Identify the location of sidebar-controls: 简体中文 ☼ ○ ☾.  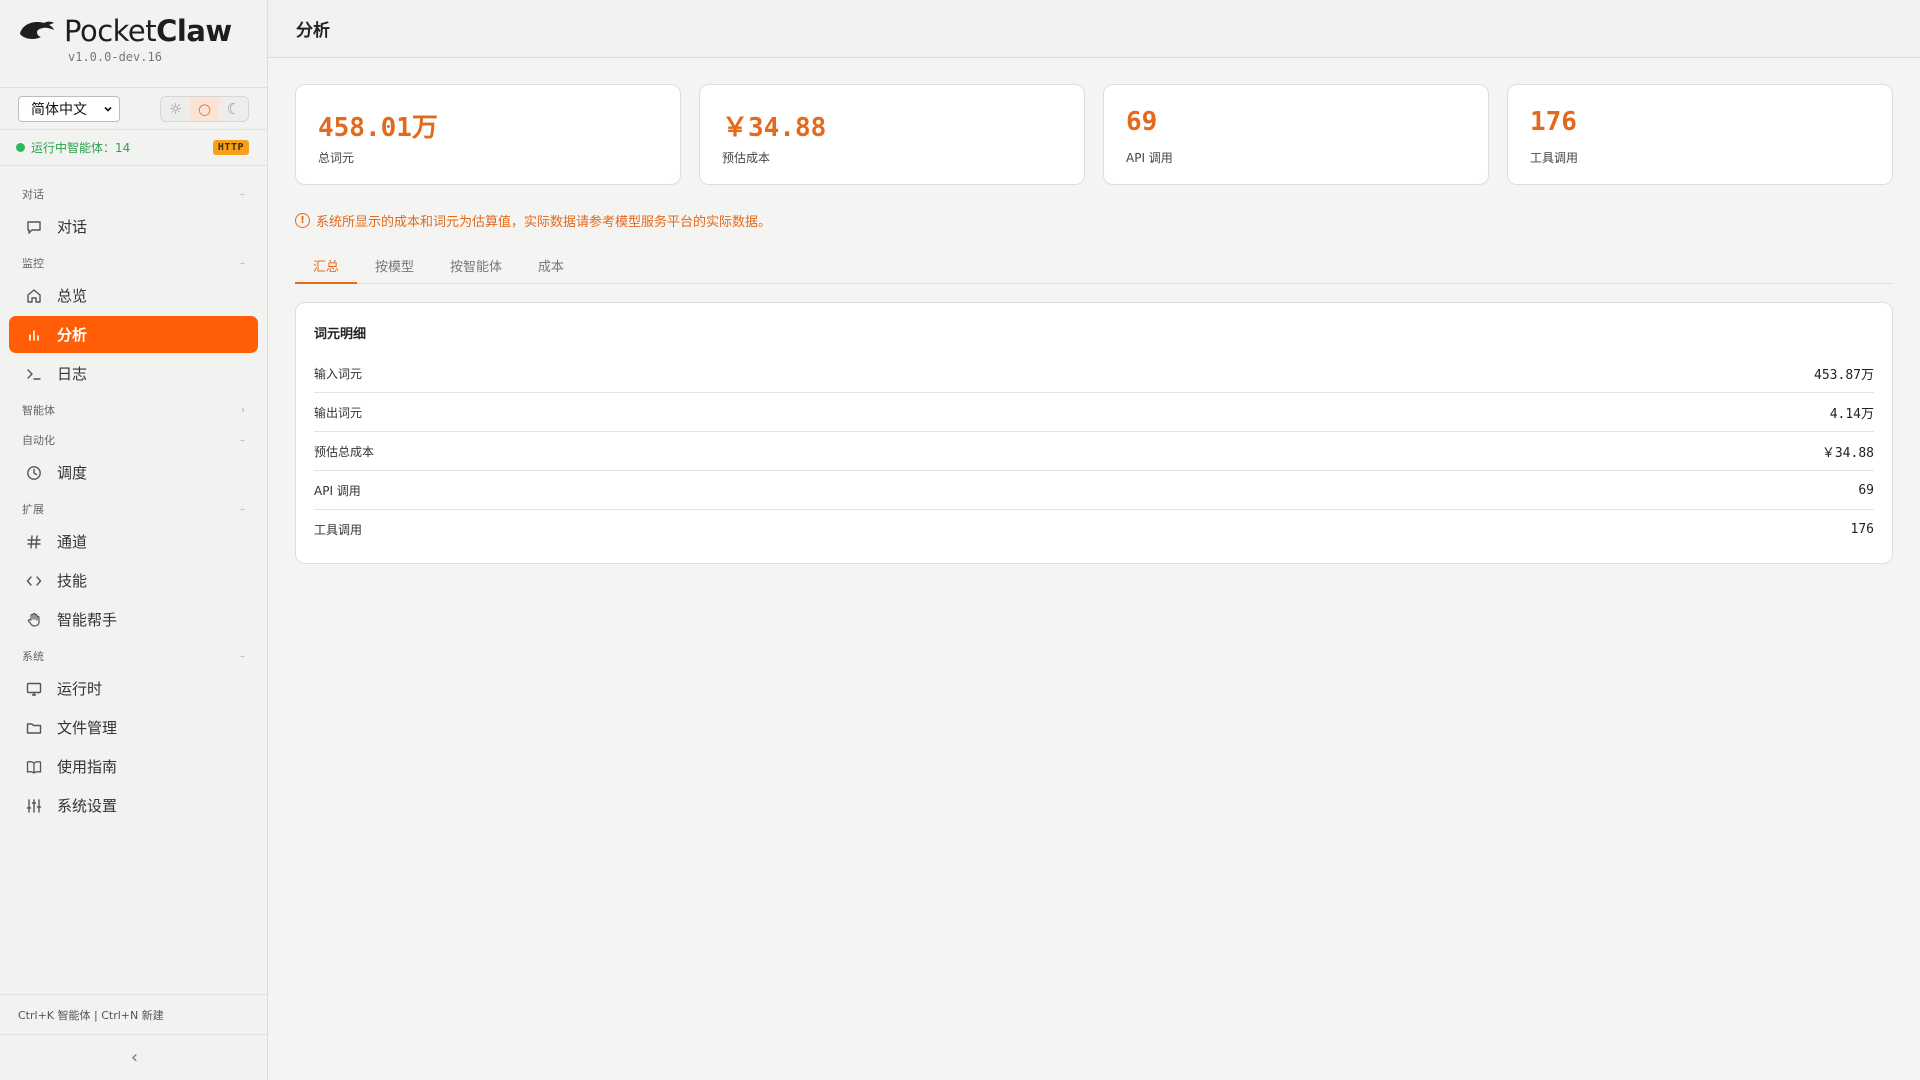
(133, 109).